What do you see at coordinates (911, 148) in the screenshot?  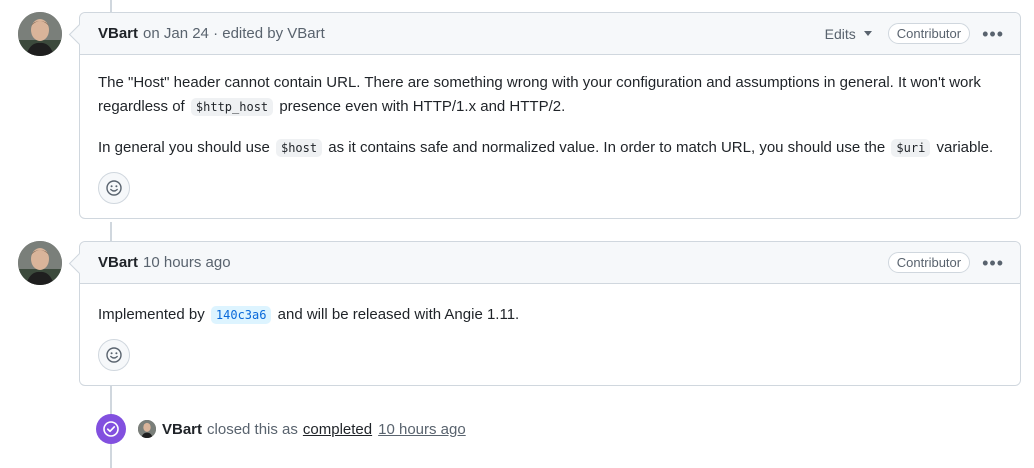 I see `inline-code: $uri` at bounding box center [911, 148].